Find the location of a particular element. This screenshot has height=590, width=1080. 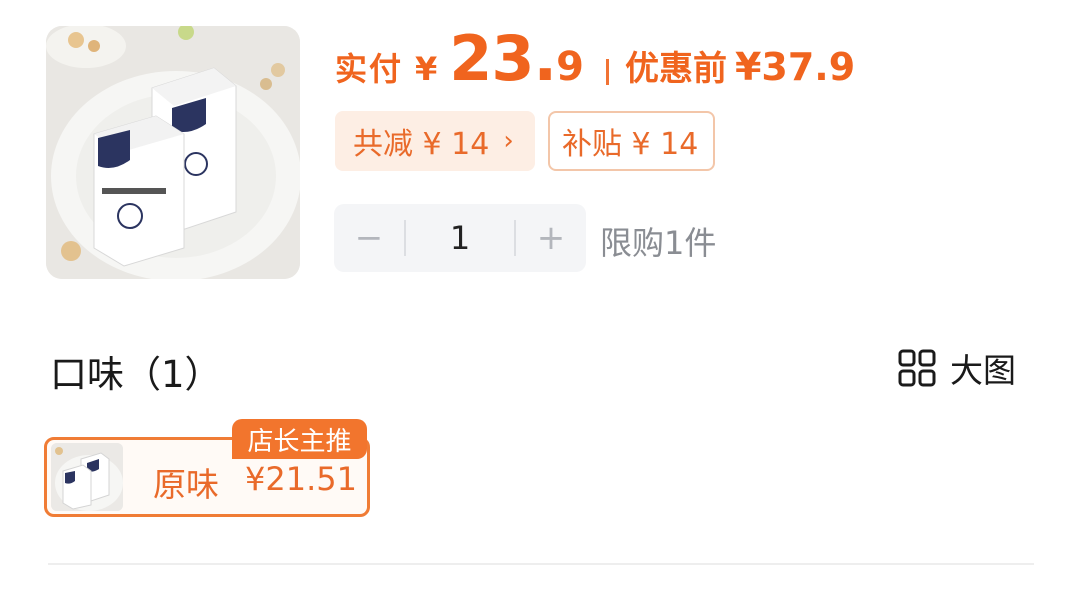

price-decimal: 9 is located at coordinates (570, 67).